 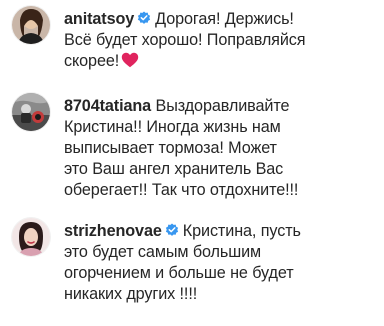 What do you see at coordinates (172, 127) in the screenshot?
I see `comment-line: Кристина!! Иногда жизнь нам` at bounding box center [172, 127].